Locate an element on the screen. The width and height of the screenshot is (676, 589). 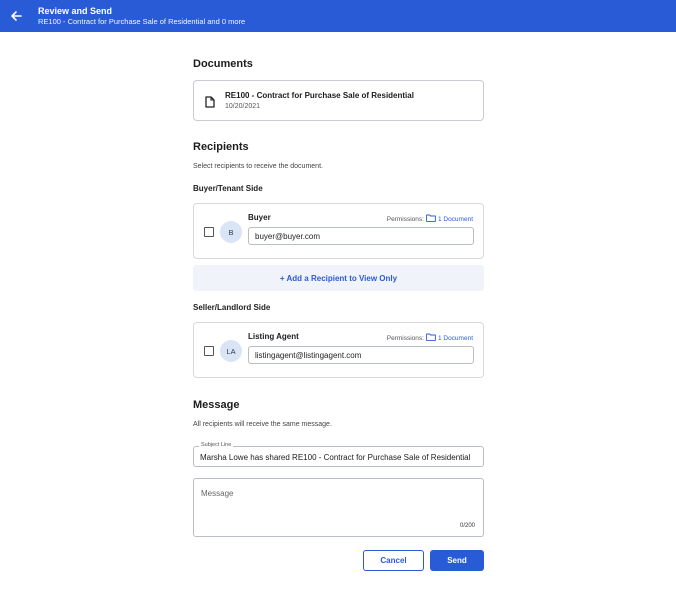
recipient-card-listing-agent: LA Listing Agent Permissions: 1 Document is located at coordinates (338, 350).